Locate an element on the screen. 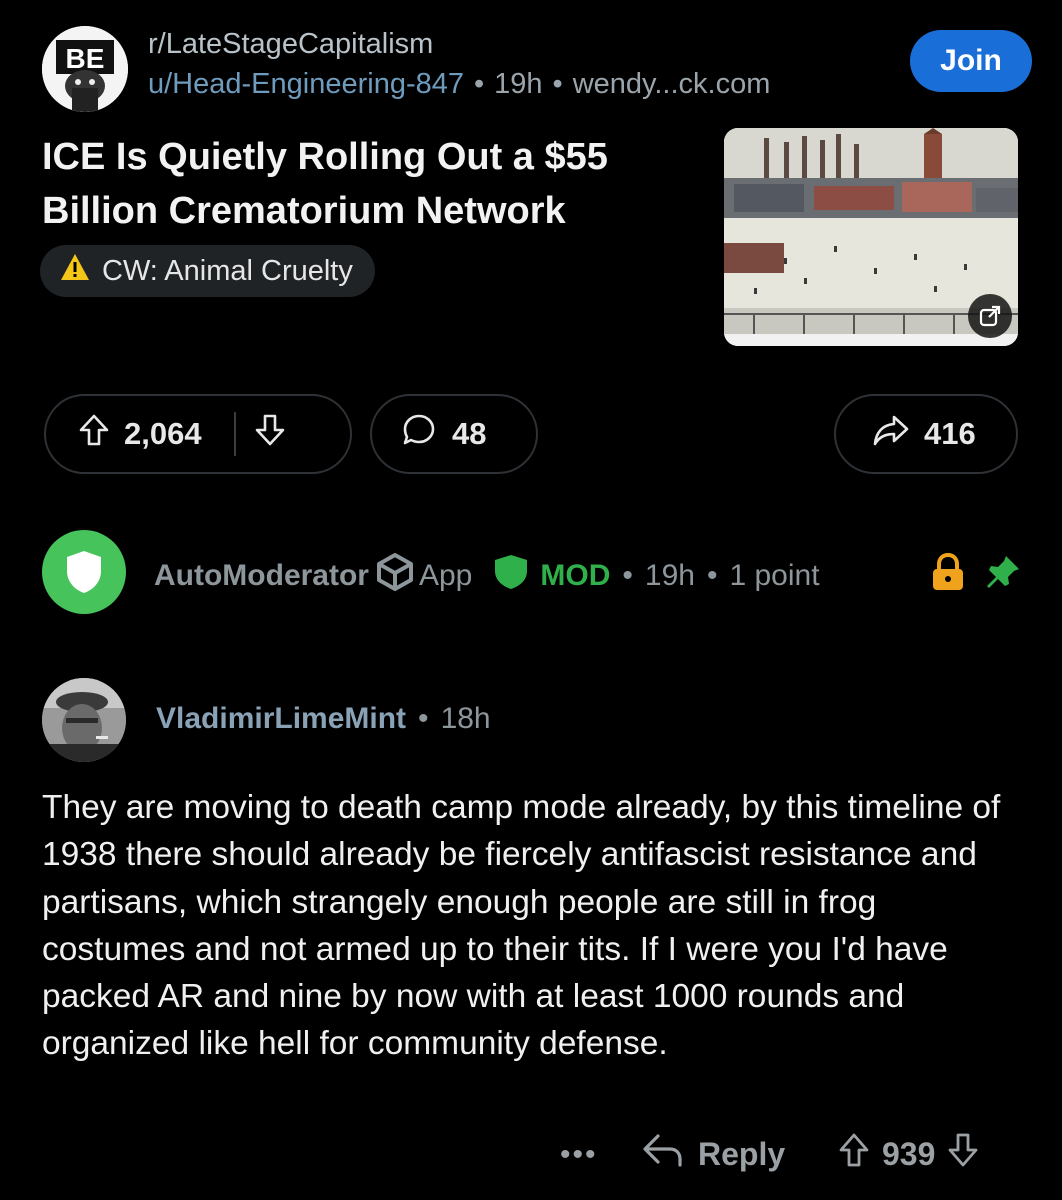 The height and width of the screenshot is (1200, 1062). subreddit-avatar: BE is located at coordinates (85, 69).